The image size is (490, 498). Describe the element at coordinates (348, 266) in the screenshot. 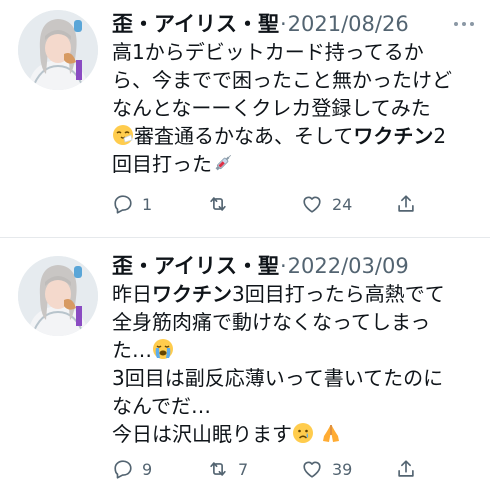

I see `timestamp: 2022/03/09` at that location.